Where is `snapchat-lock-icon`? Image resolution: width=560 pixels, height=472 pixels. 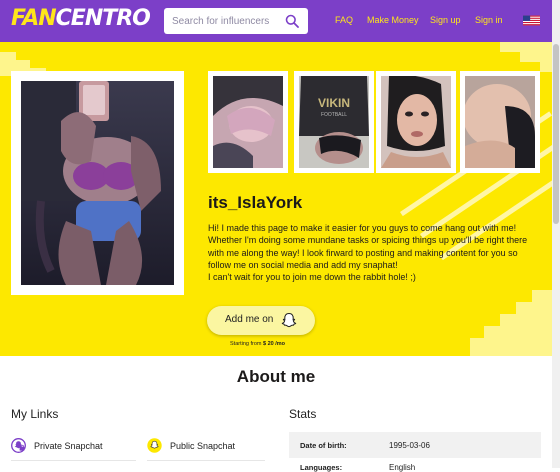 snapchat-lock-icon is located at coordinates (18, 445).